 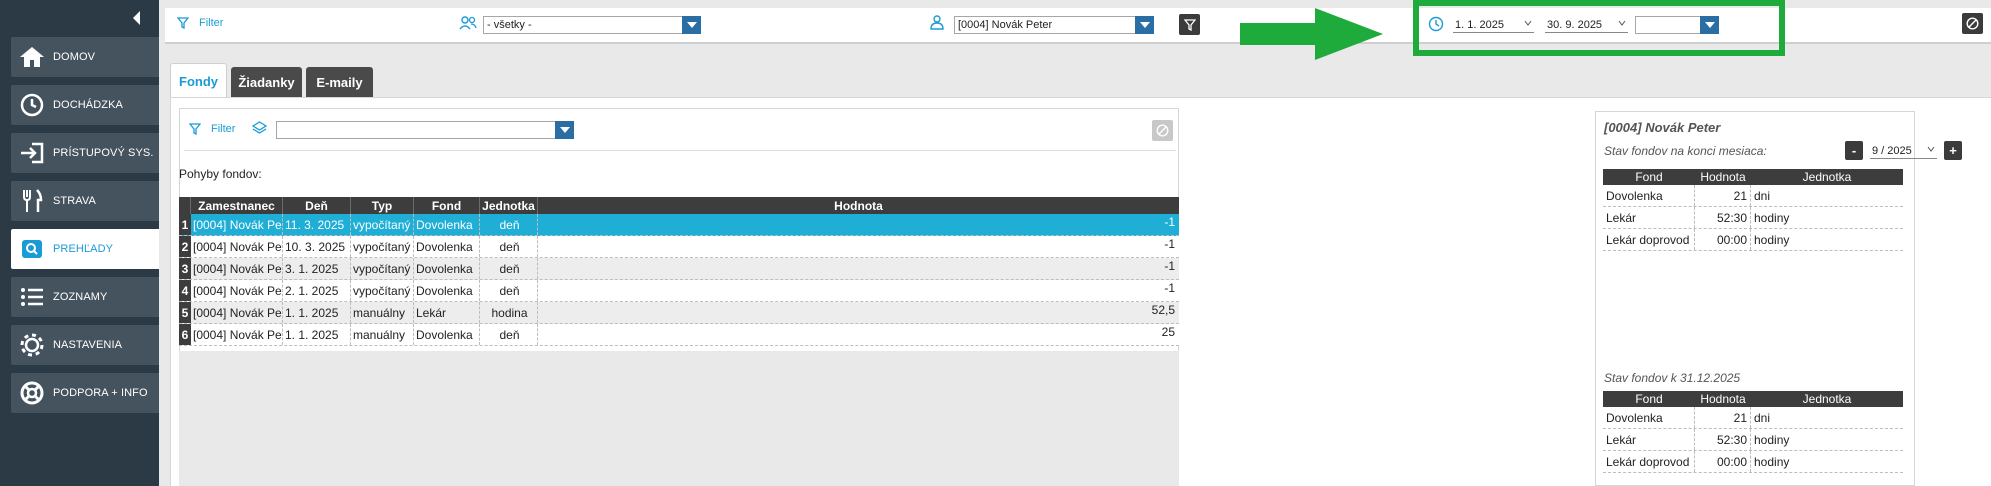 What do you see at coordinates (195, 129) in the screenshot?
I see `filter-icon` at bounding box center [195, 129].